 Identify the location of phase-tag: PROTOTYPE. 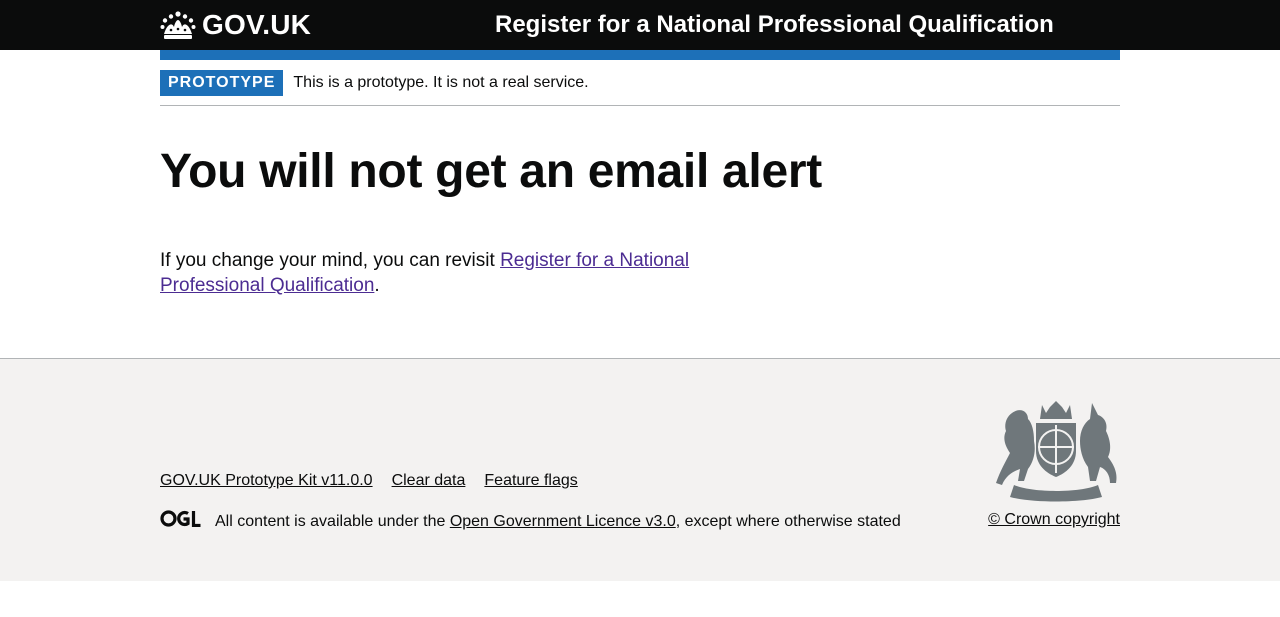
(222, 83).